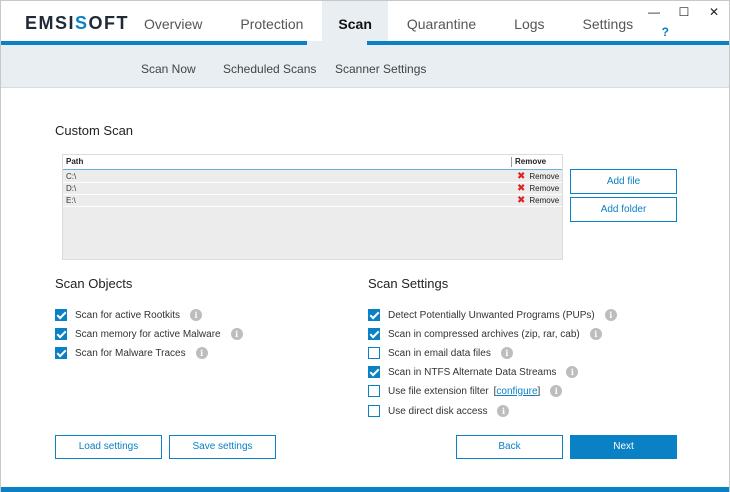  I want to click on nav-overview: Overview, so click(173, 23).